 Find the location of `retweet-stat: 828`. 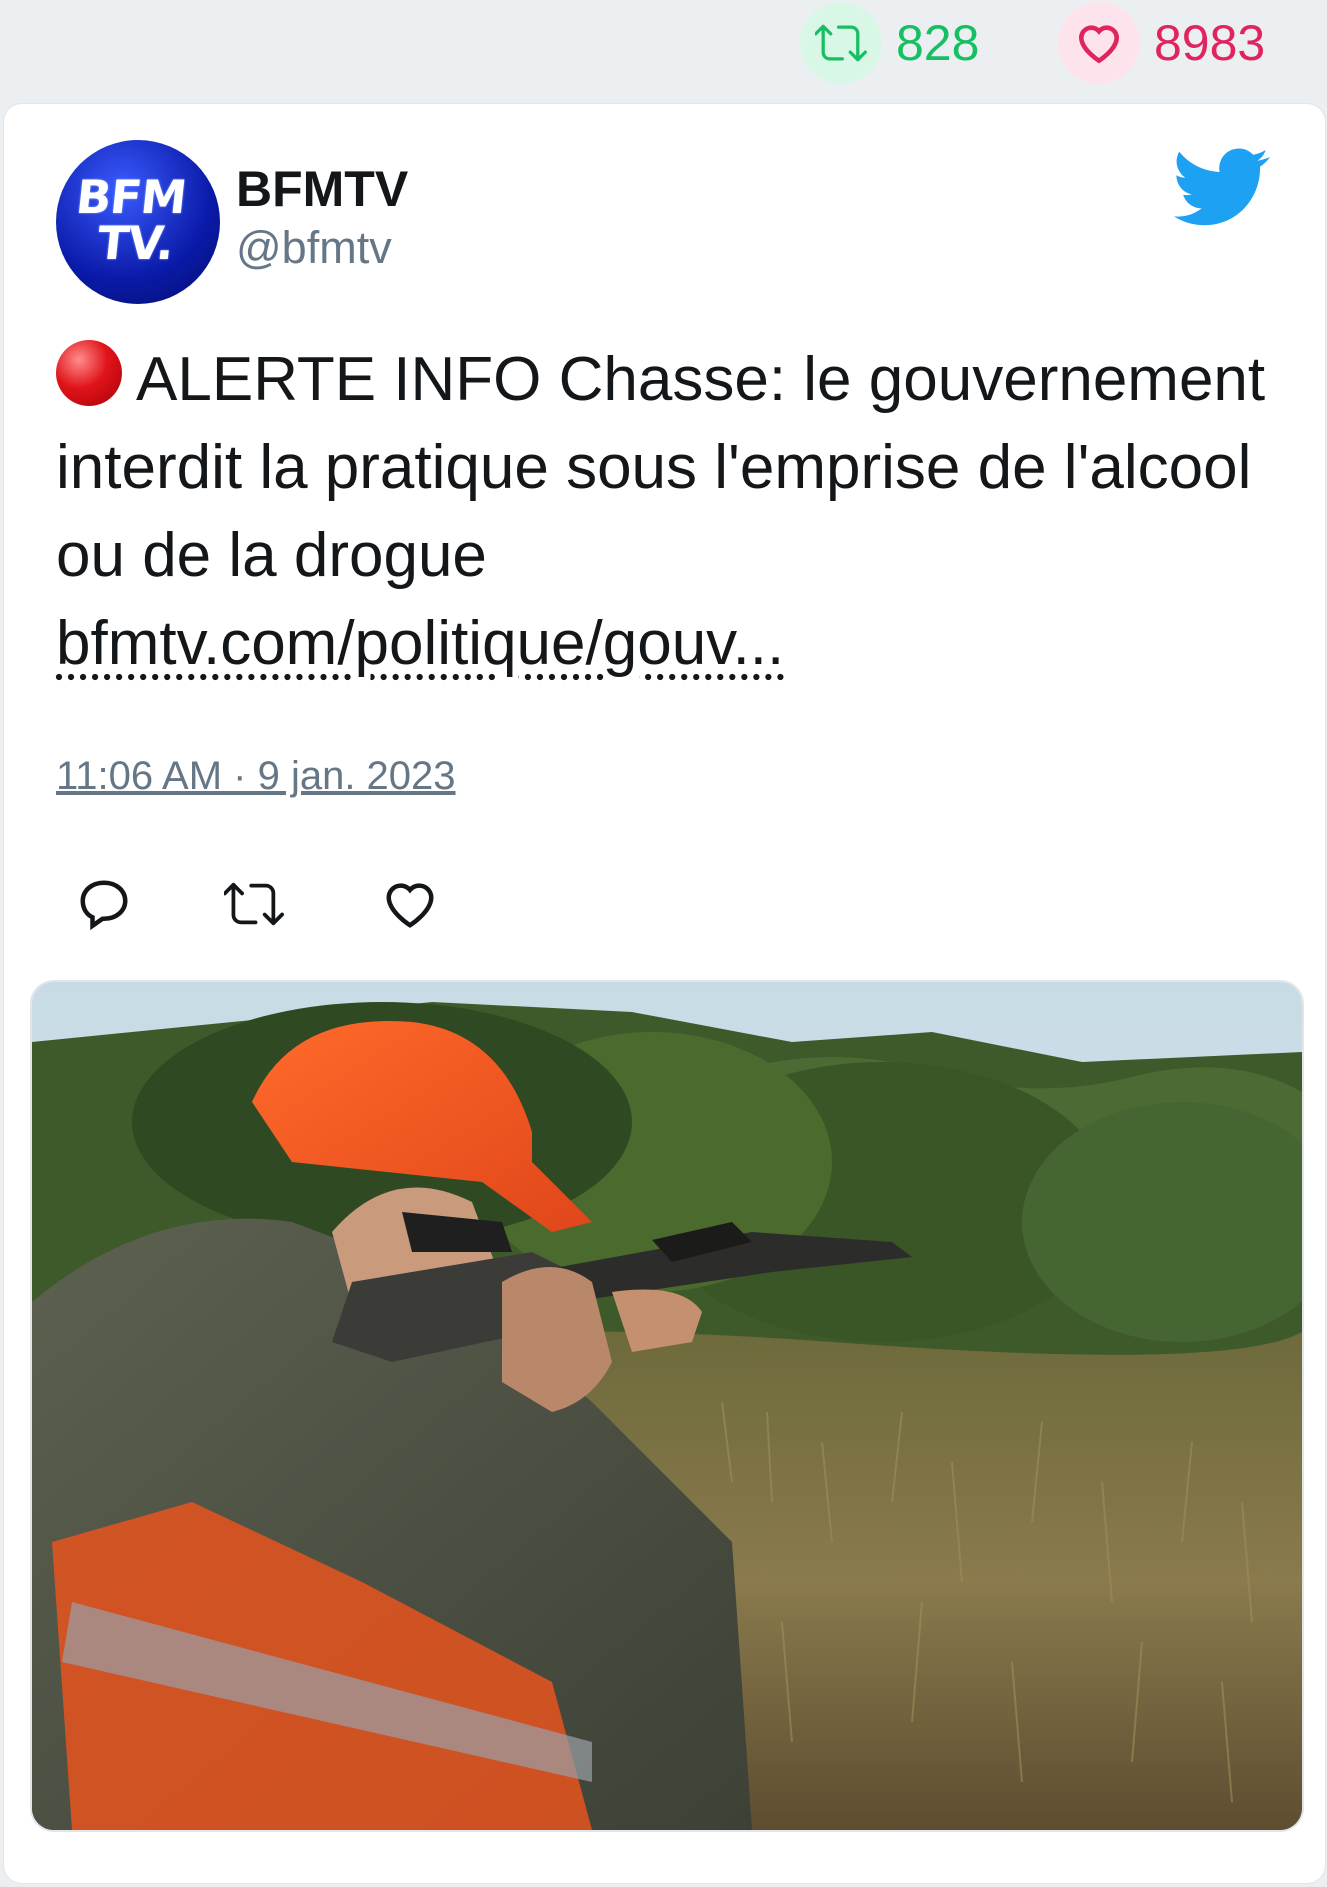

retweet-stat: 828 is located at coordinates (889, 43).